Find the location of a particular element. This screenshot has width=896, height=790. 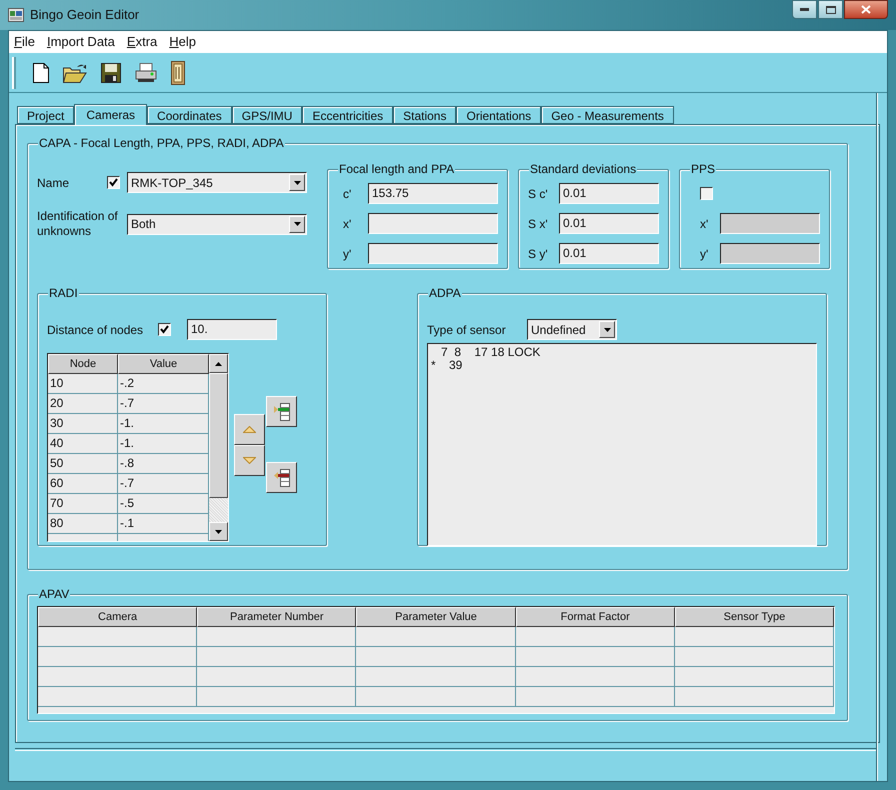

down-triangle-icon is located at coordinates (249, 460).